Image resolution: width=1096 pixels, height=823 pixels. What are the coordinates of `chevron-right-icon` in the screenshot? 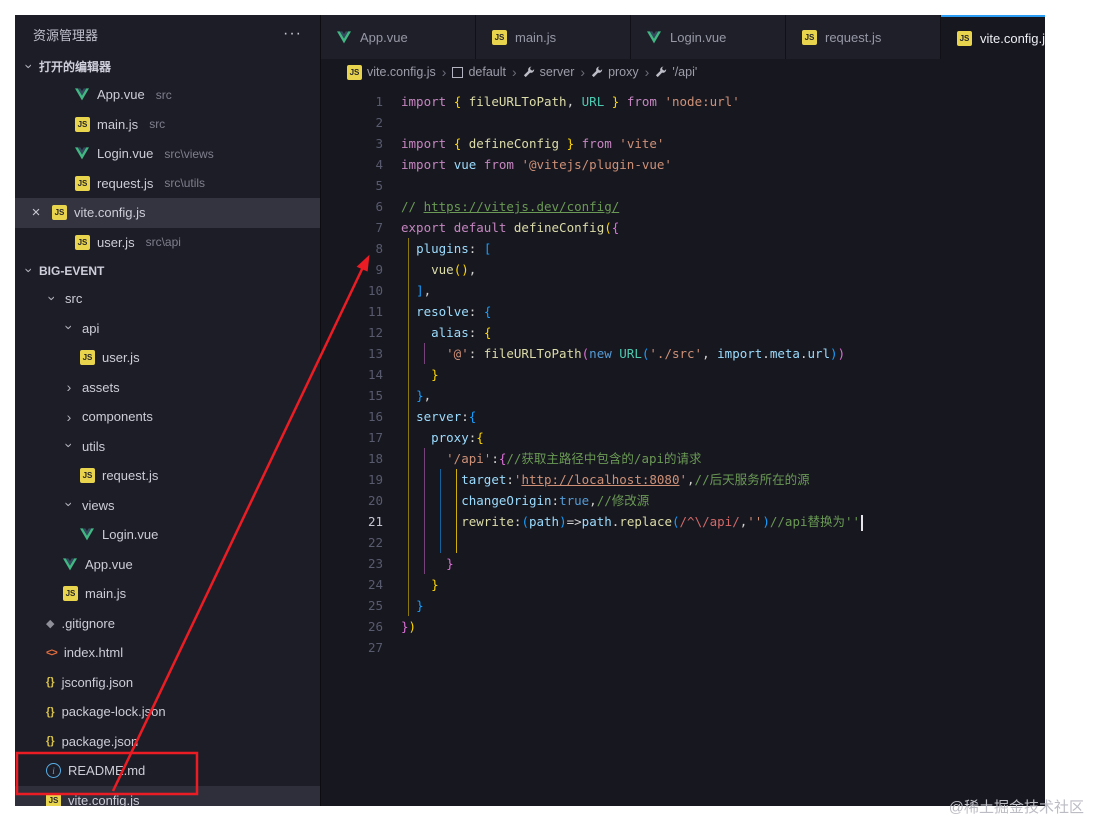 It's located at (69, 387).